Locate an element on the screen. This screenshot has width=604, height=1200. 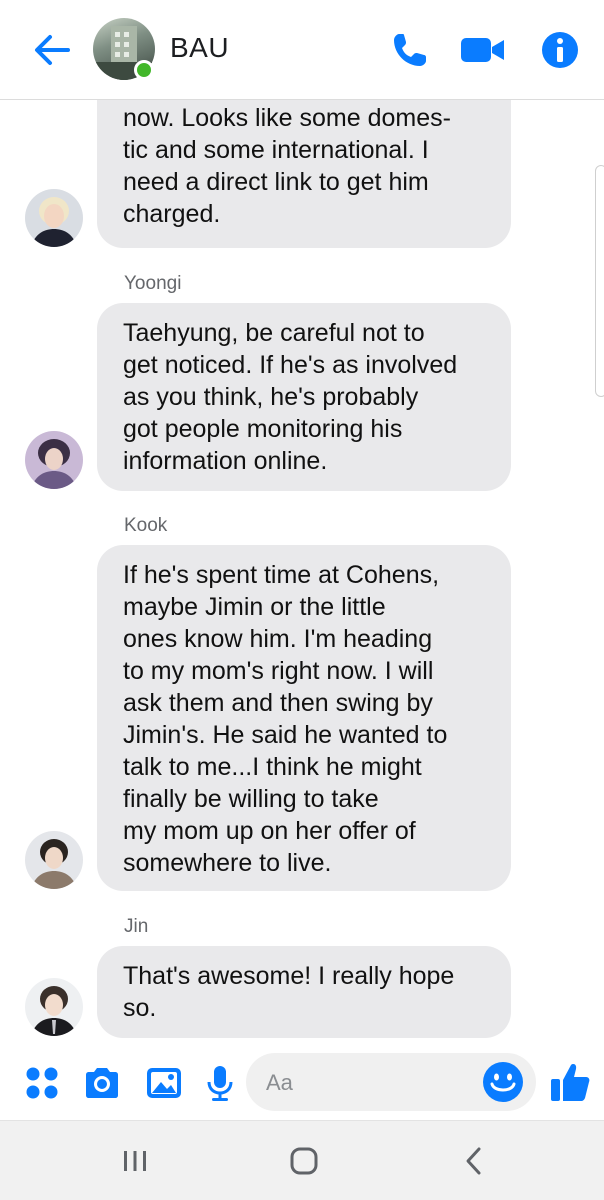
sender-name: Yoongi is located at coordinates (153, 283).